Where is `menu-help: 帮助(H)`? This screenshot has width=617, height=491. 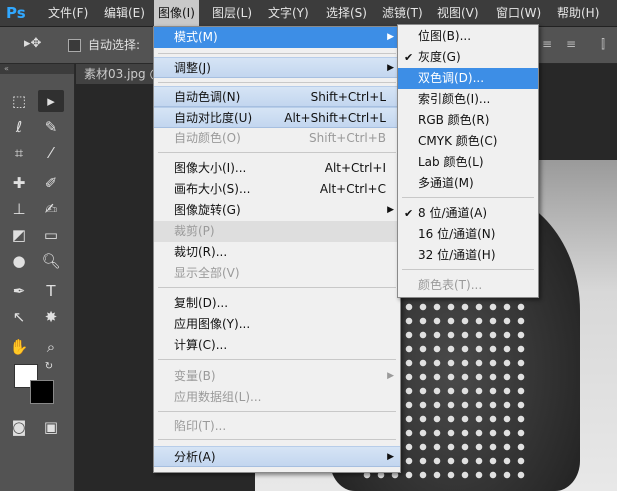 menu-help: 帮助(H) is located at coordinates (578, 13).